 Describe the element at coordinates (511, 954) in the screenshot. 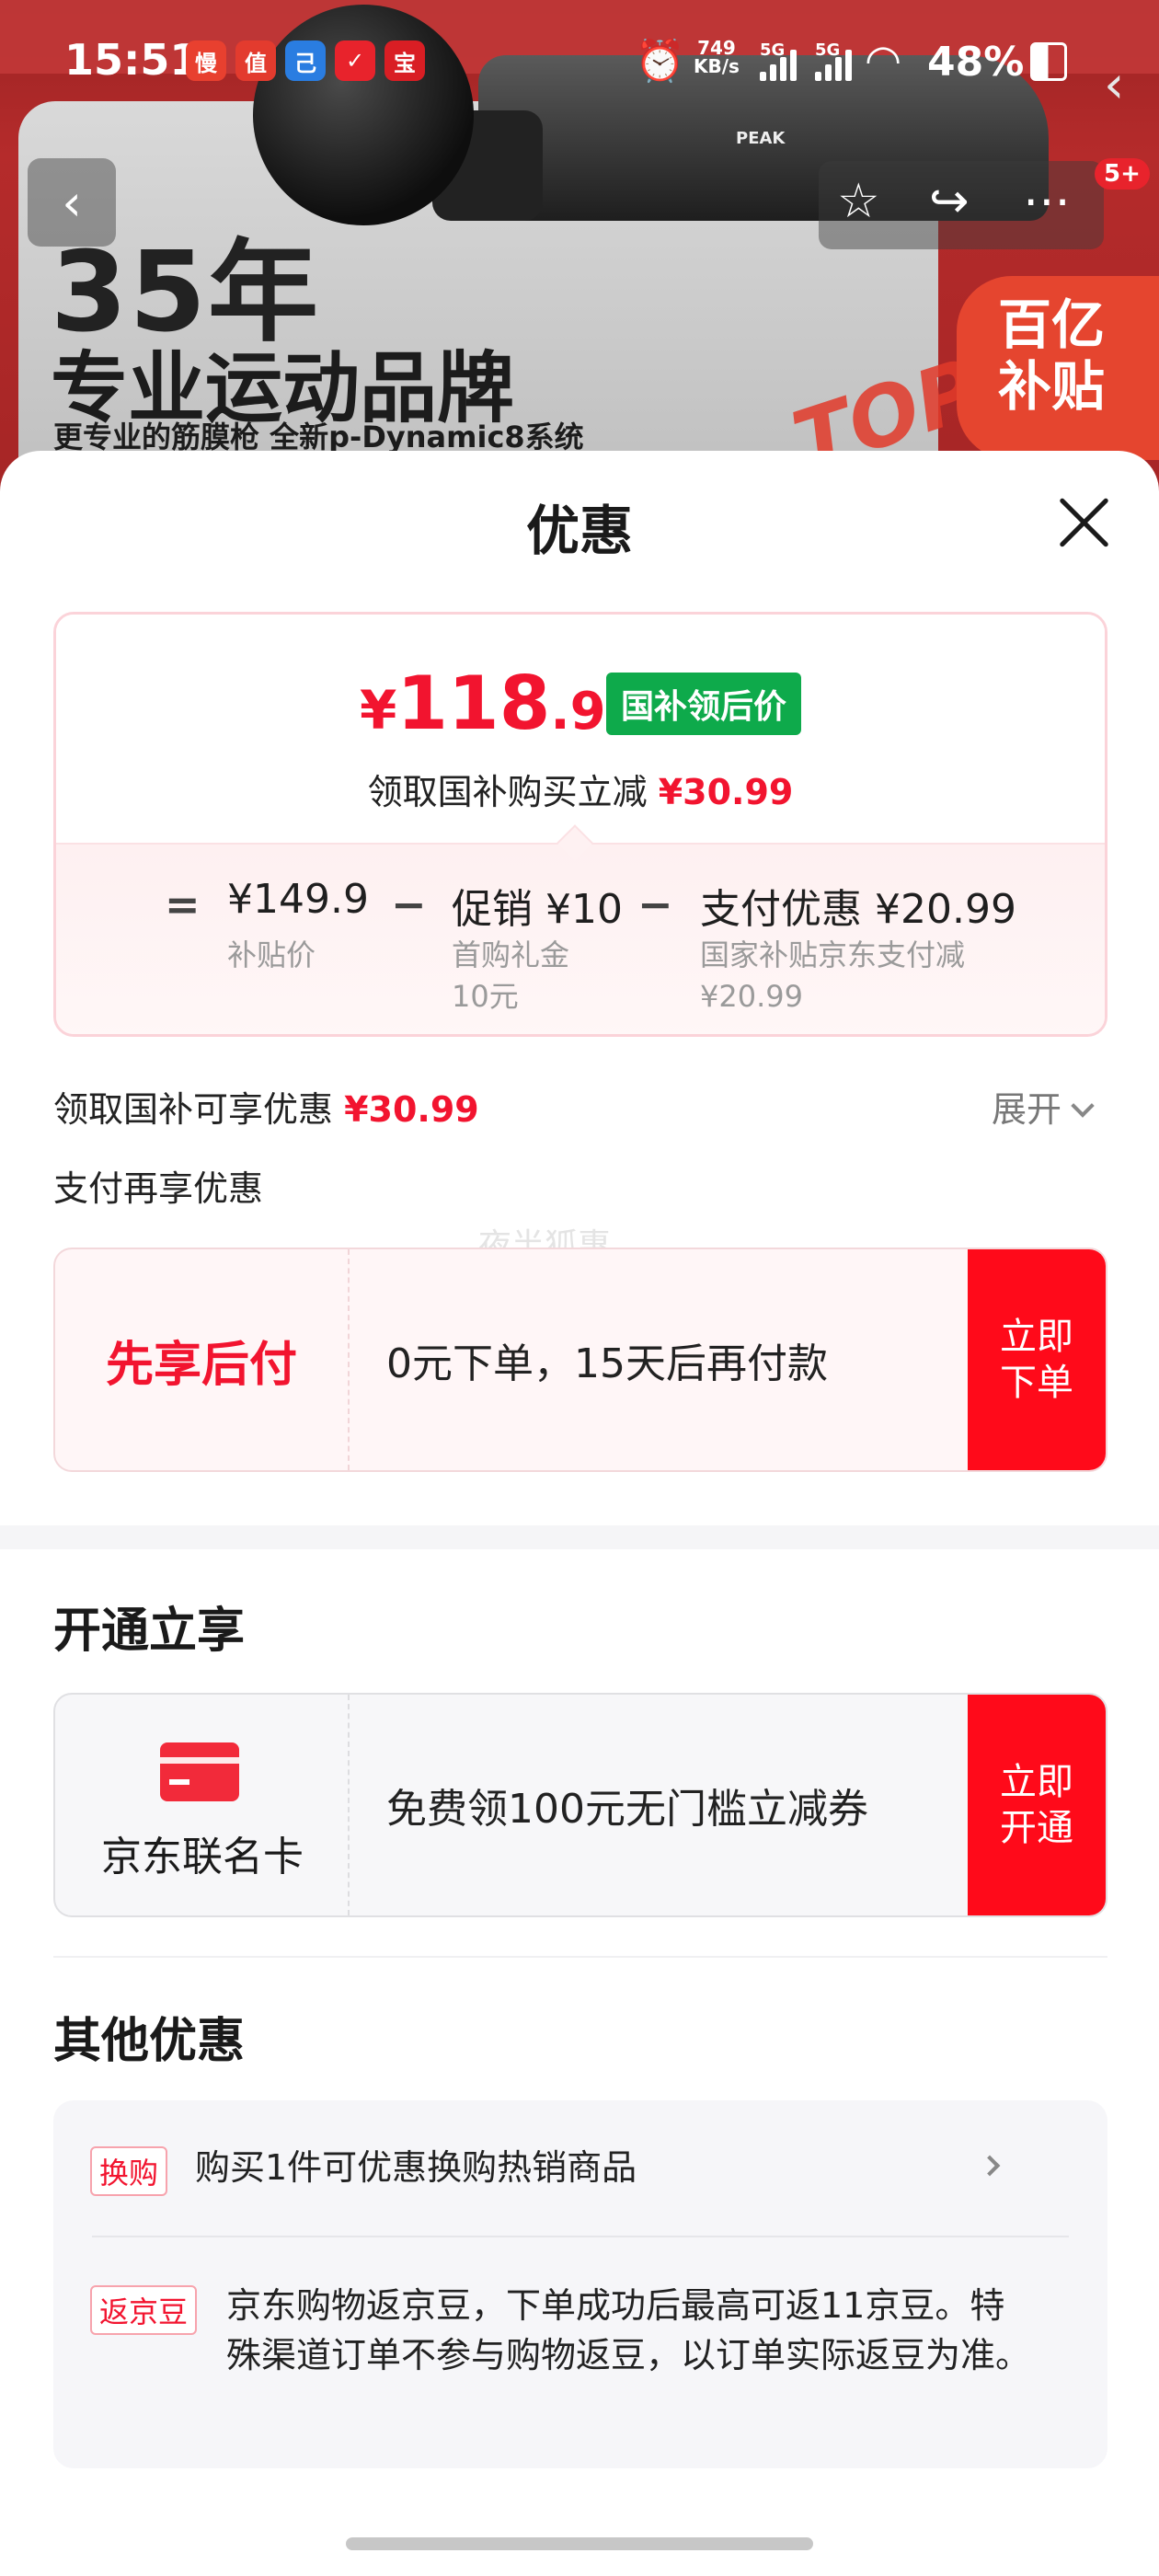

I see `promo-label-line1: 首购礼金` at that location.